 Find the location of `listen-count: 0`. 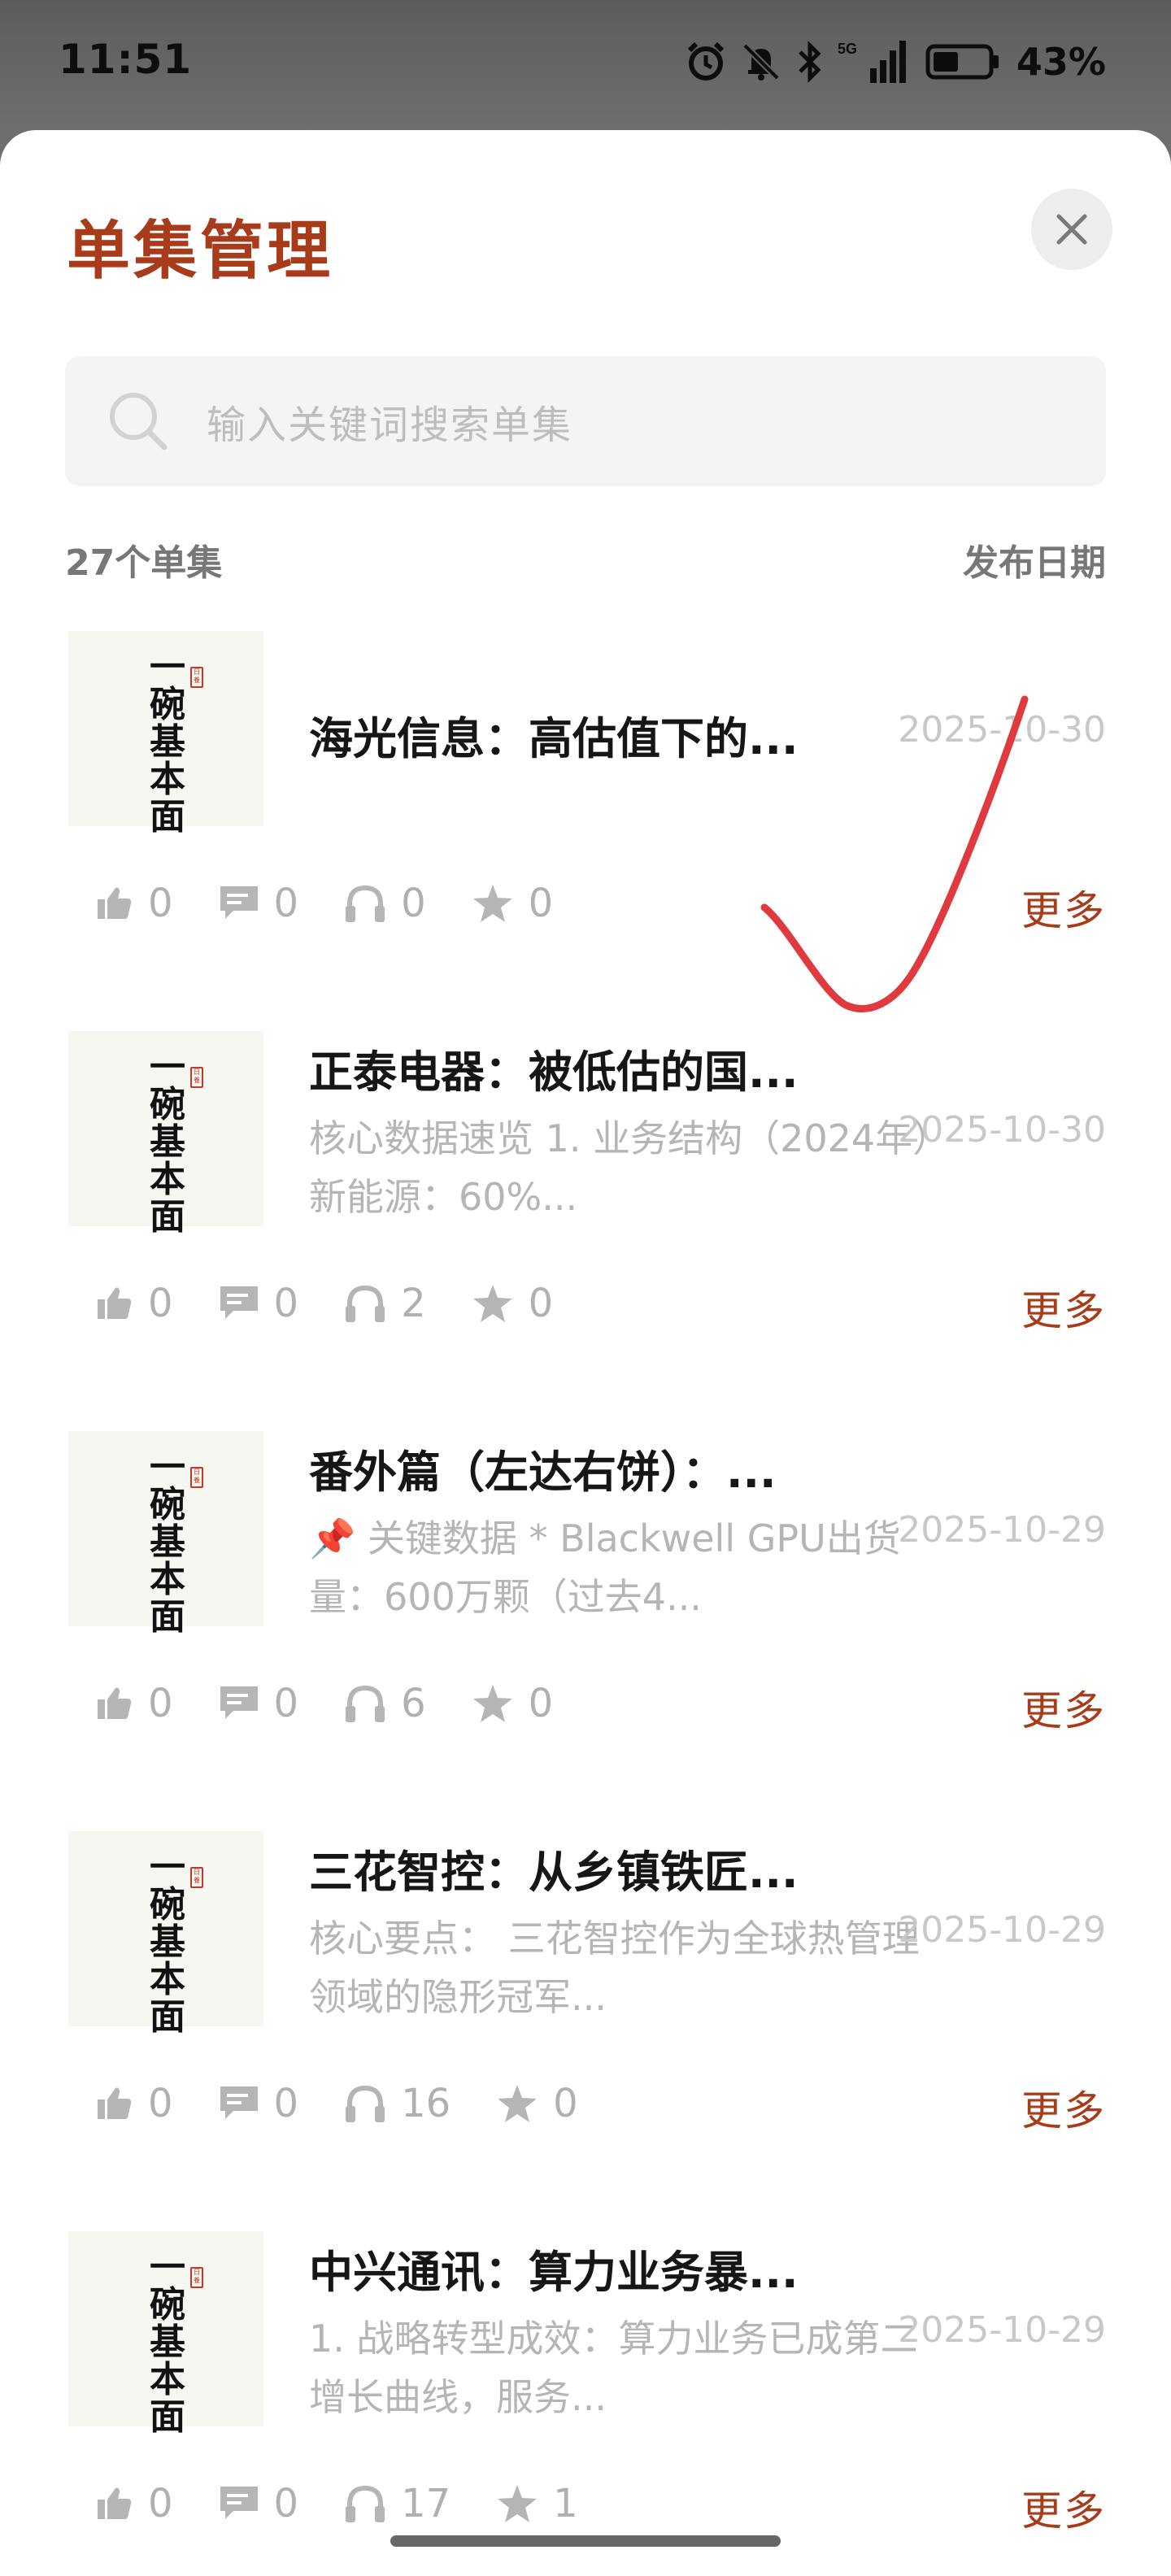

listen-count: 0 is located at coordinates (414, 903).